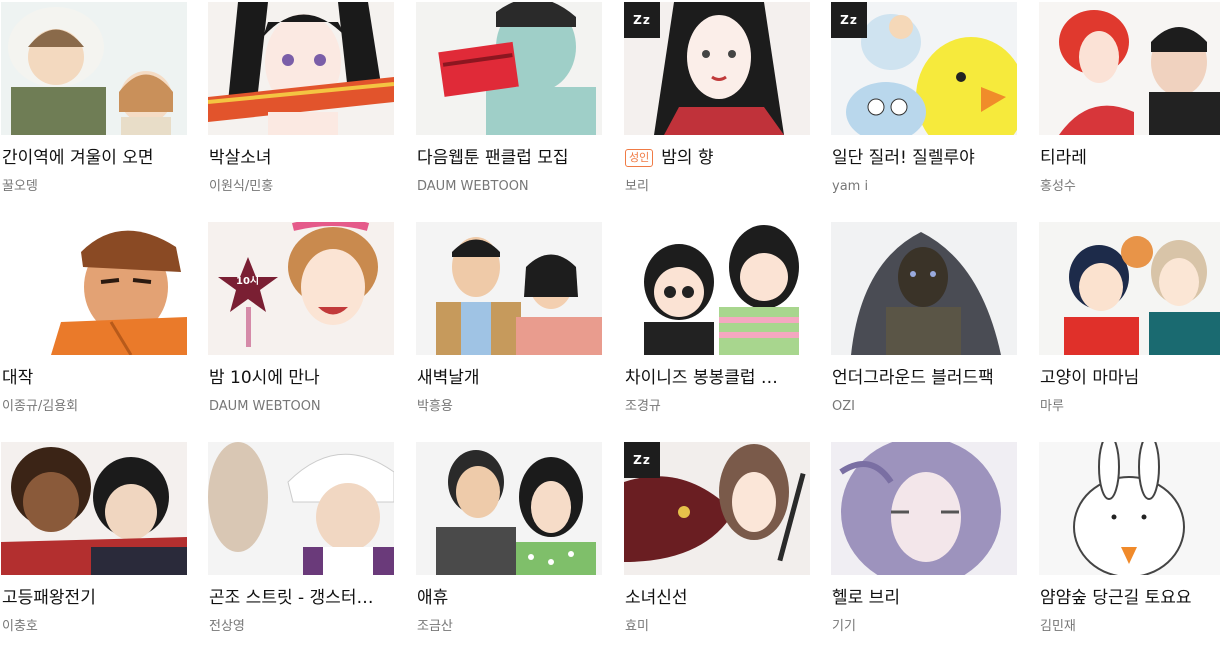  What do you see at coordinates (924, 158) in the screenshot?
I see `webtoon-title: 일단 질러! 질렐루야` at bounding box center [924, 158].